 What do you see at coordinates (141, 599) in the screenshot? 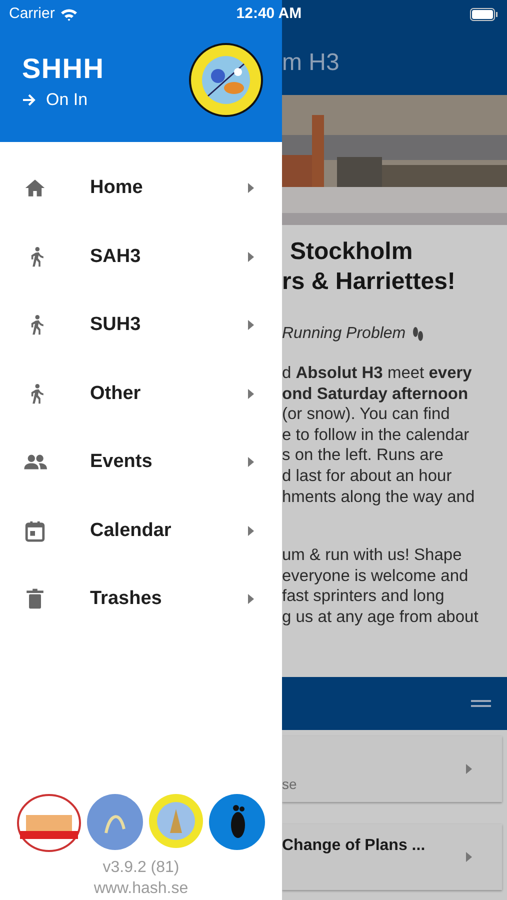
I see `menu-item: Trashes` at bounding box center [141, 599].